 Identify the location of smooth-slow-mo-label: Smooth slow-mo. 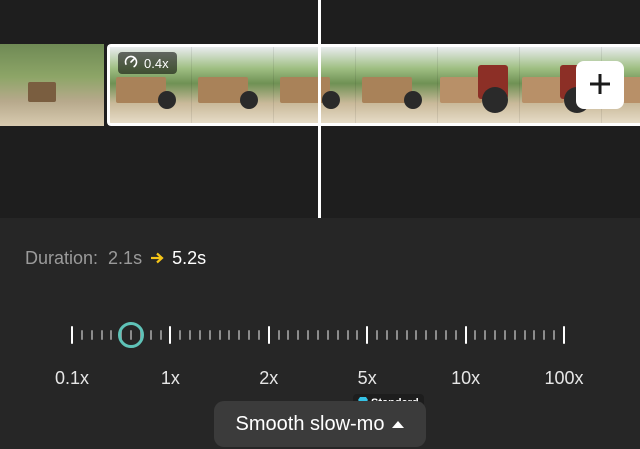
(310, 423).